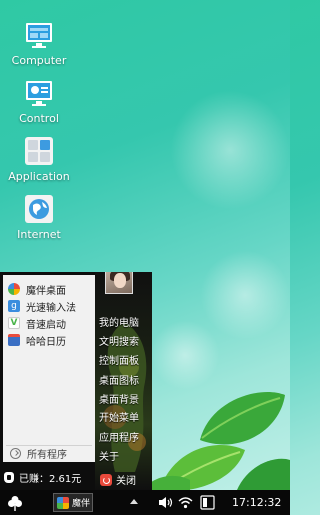 This screenshot has height=515, width=320. What do you see at coordinates (39, 60) in the screenshot?
I see `desktop-icon-label: Computer` at bounding box center [39, 60].